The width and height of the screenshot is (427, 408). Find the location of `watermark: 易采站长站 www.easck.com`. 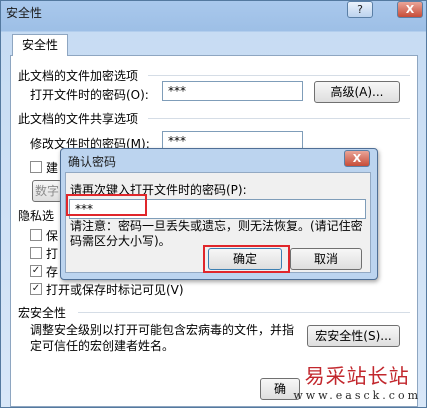

watermark: 易采站长站 www.easck.com is located at coordinates (357, 381).